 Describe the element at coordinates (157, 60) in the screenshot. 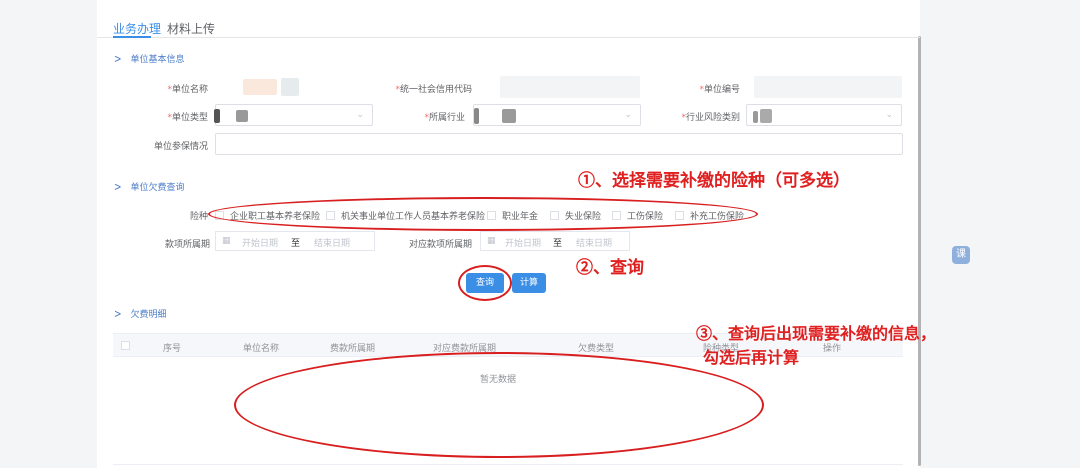

I see `section-basic-info-title: 单位基本信息` at that location.